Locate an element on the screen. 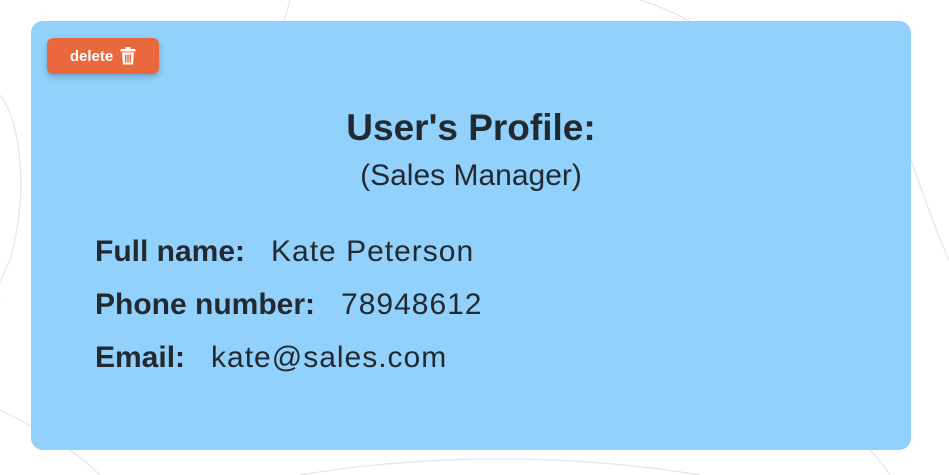  phone-number-value: 78948612 is located at coordinates (412, 304).